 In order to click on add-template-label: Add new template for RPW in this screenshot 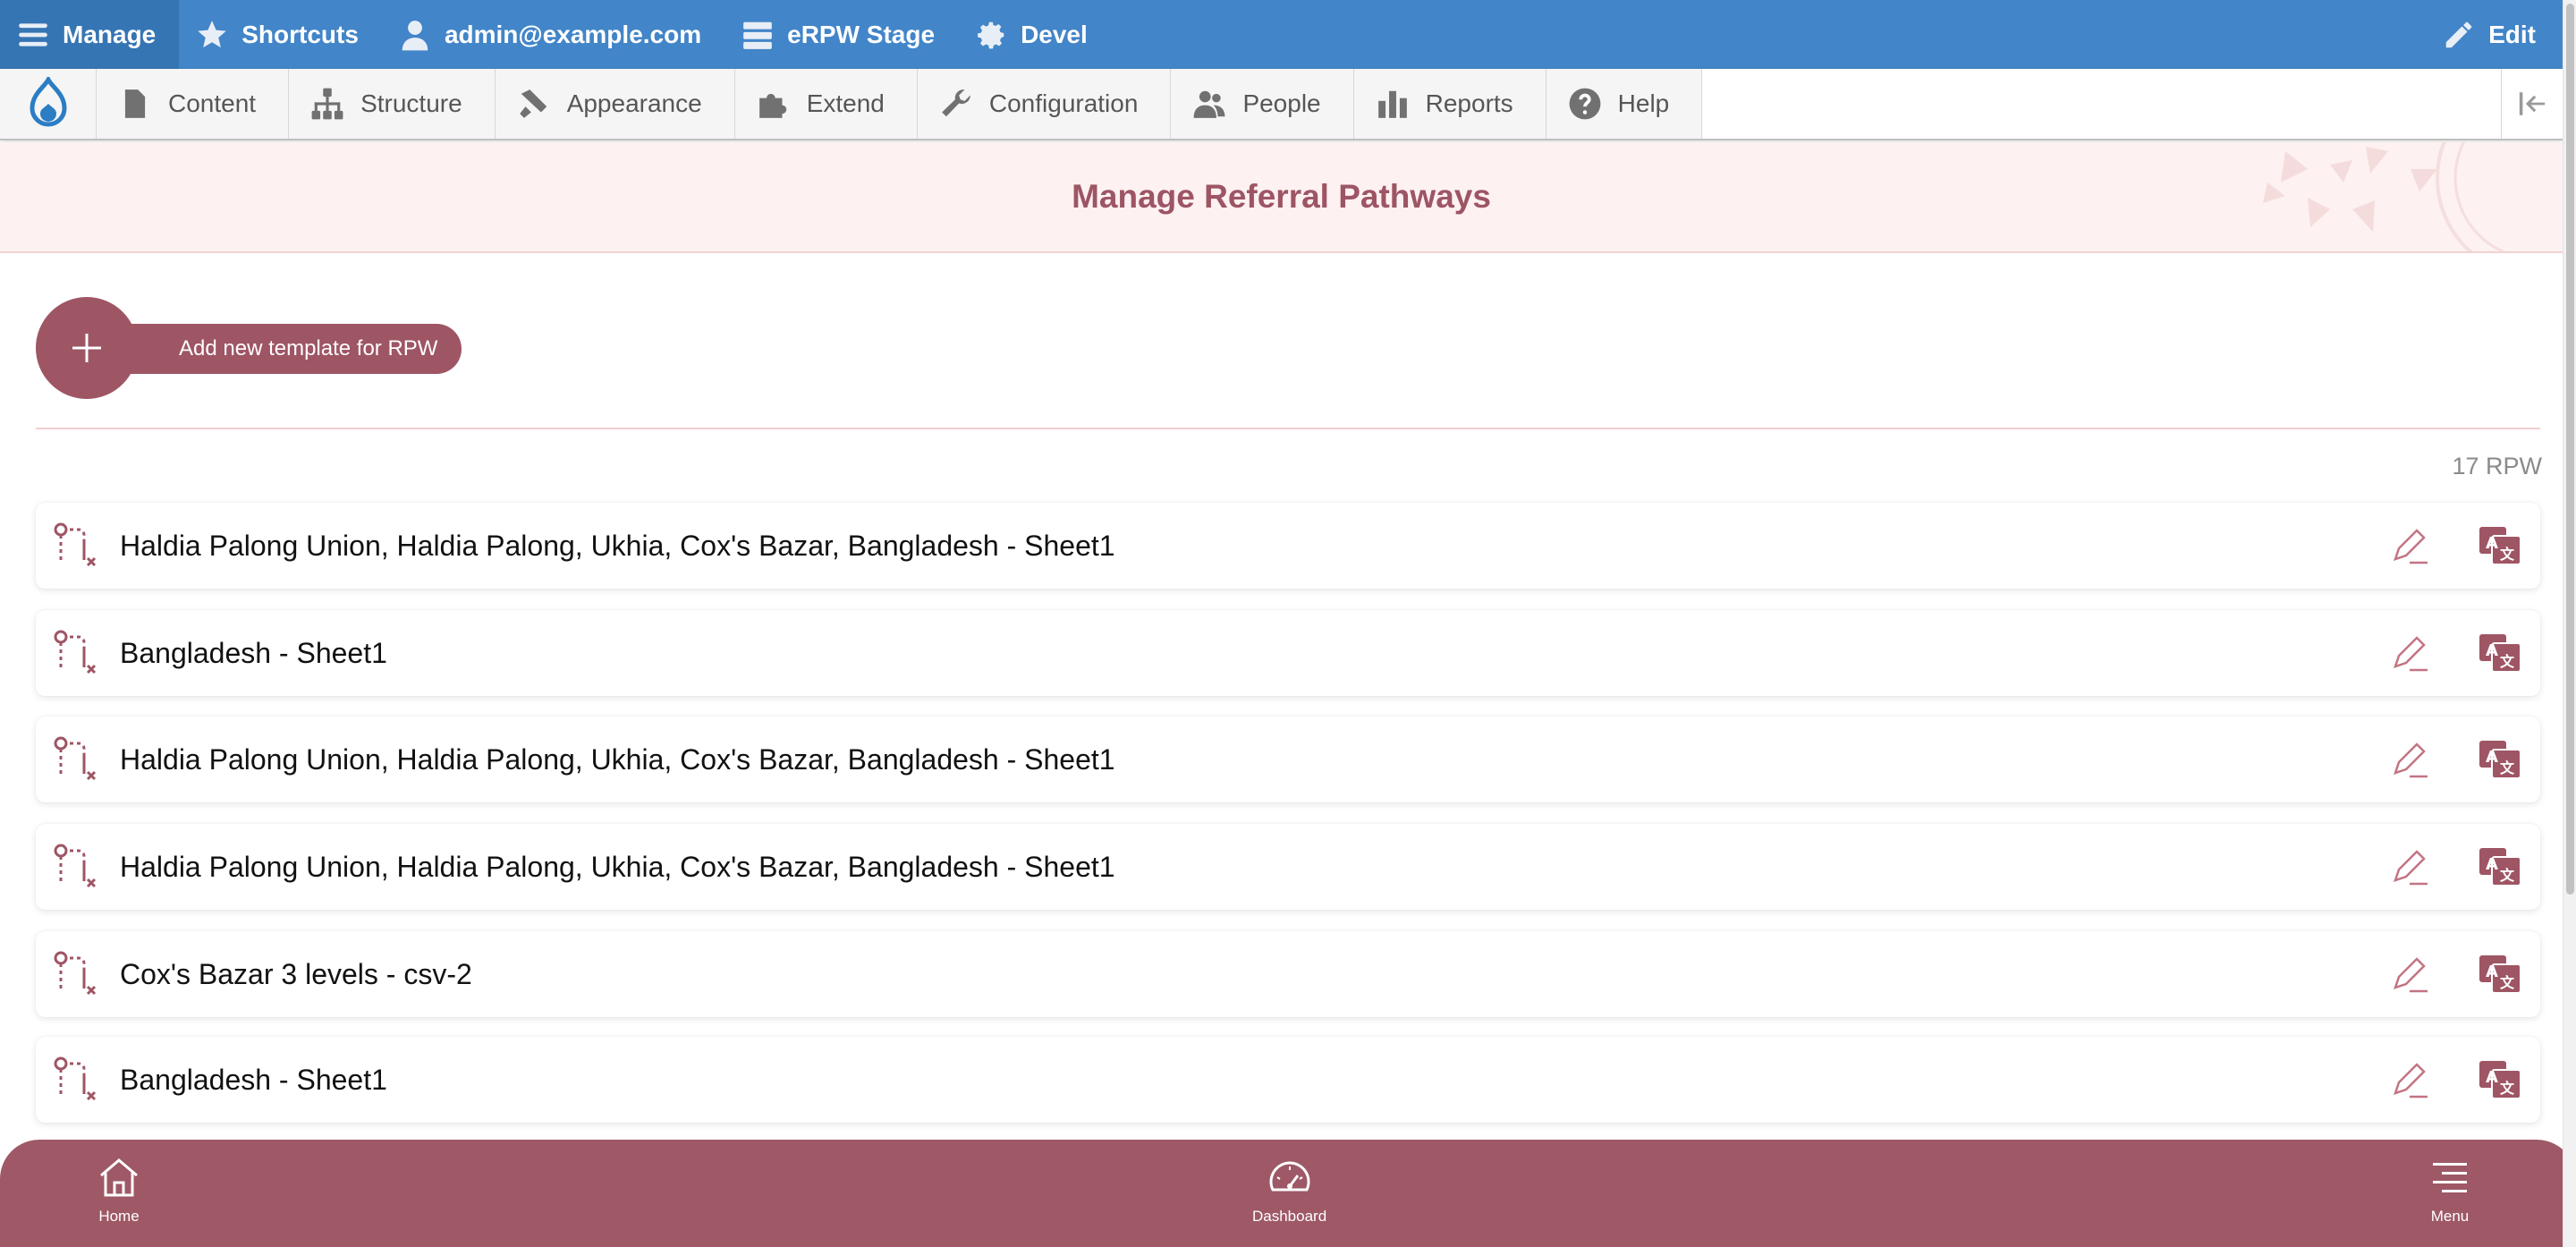, I will do `click(308, 348)`.